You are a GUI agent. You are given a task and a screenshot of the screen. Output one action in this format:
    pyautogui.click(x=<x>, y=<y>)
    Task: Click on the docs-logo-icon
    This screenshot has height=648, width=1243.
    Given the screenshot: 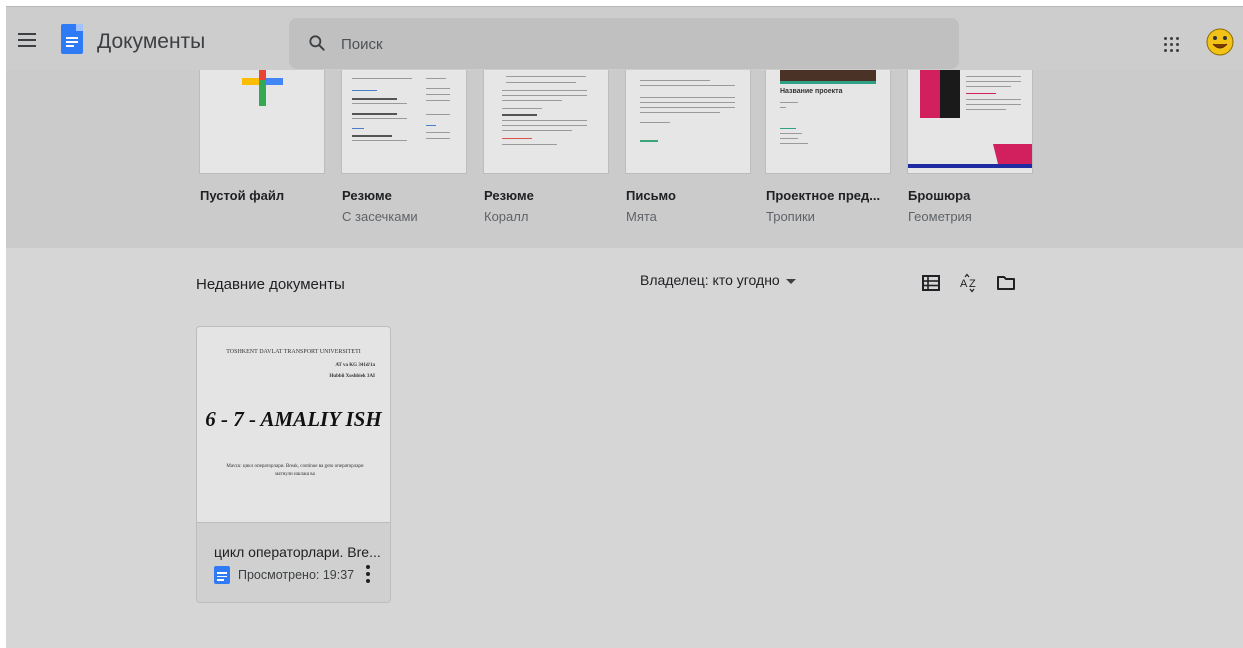 What is the action you would take?
    pyautogui.click(x=72, y=39)
    